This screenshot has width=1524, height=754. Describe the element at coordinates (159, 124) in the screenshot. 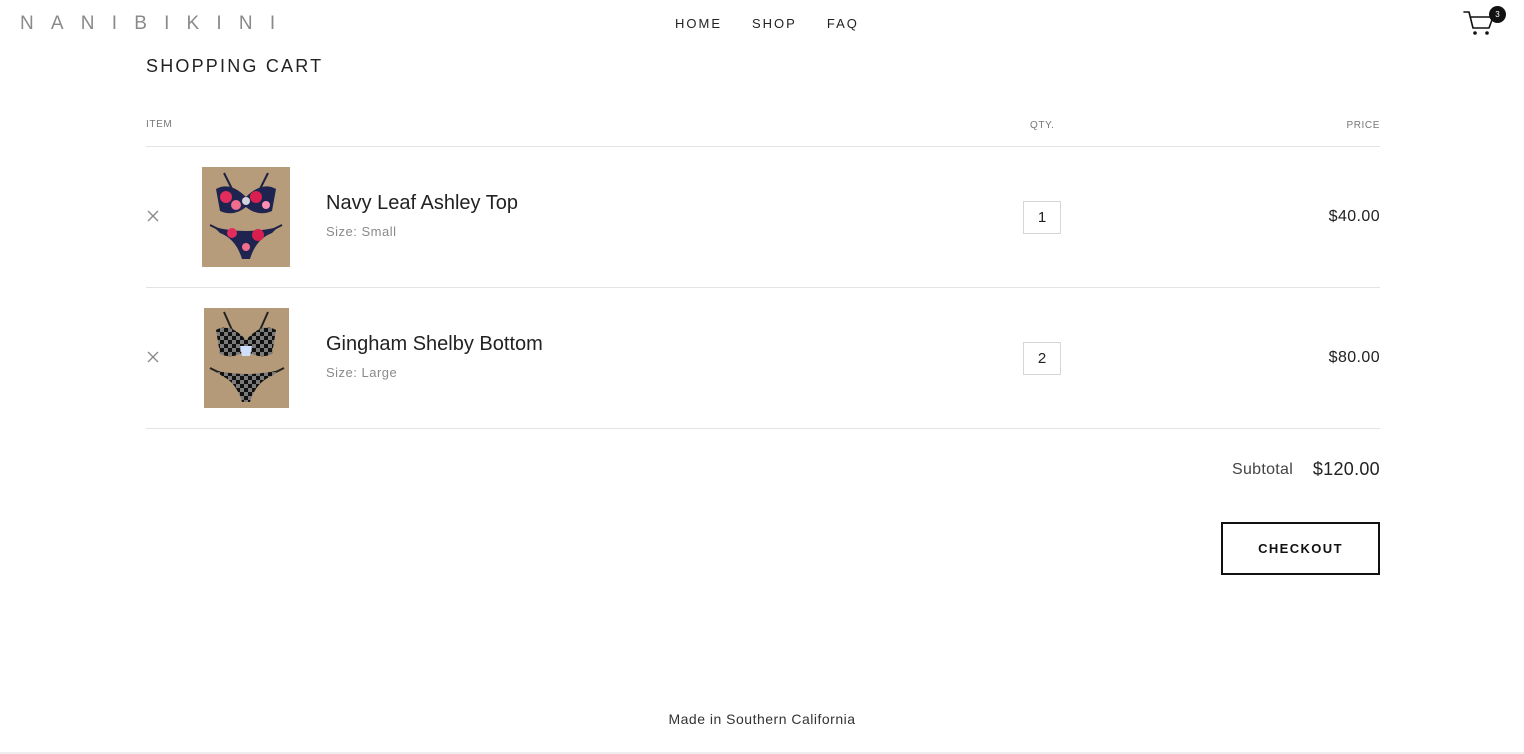

I see `column-header-item: ITEM` at that location.